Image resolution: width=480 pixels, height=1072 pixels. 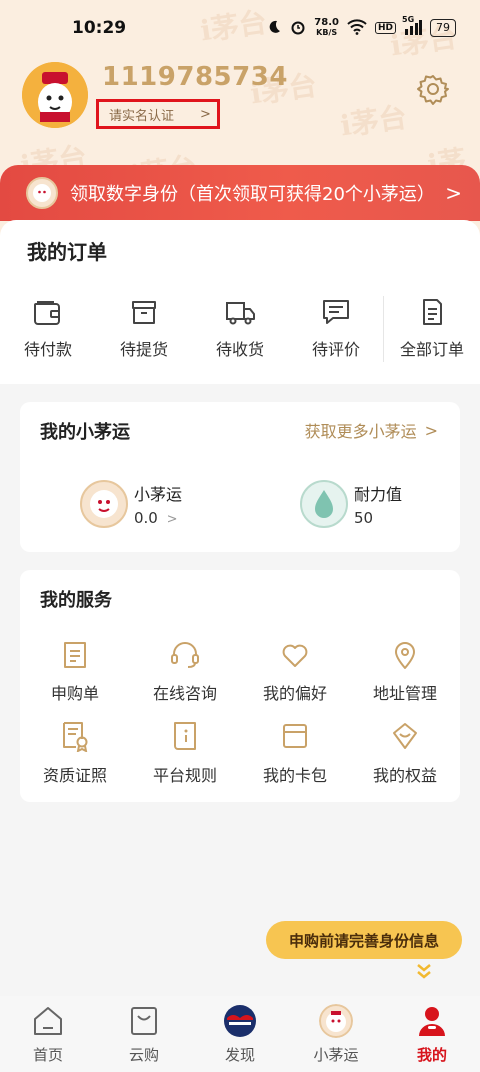 What do you see at coordinates (143, 349) in the screenshot?
I see `order-label: 待提货` at bounding box center [143, 349].